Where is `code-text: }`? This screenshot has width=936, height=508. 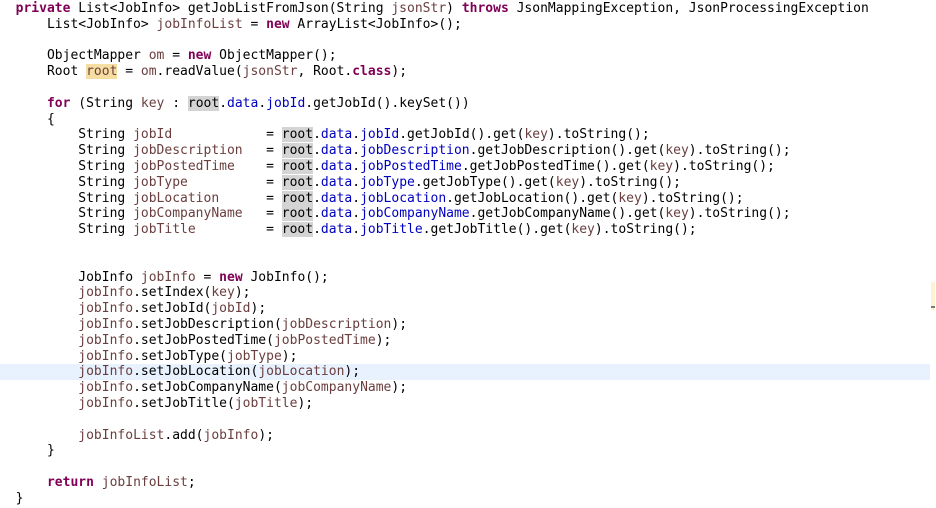 code-text: } is located at coordinates (27, 451).